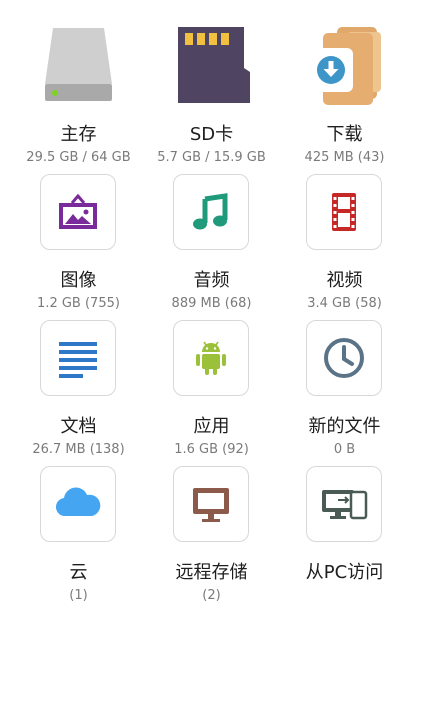 This screenshot has height=702, width=423. I want to click on pc-access-tile, so click(344, 504).